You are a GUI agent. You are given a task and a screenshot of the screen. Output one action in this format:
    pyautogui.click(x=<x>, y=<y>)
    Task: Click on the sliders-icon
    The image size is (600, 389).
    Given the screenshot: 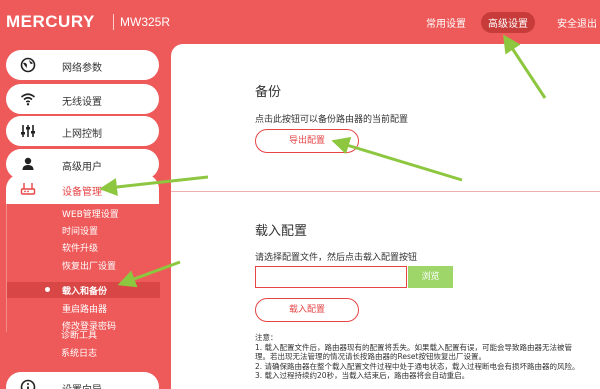 What is the action you would take?
    pyautogui.click(x=28, y=131)
    